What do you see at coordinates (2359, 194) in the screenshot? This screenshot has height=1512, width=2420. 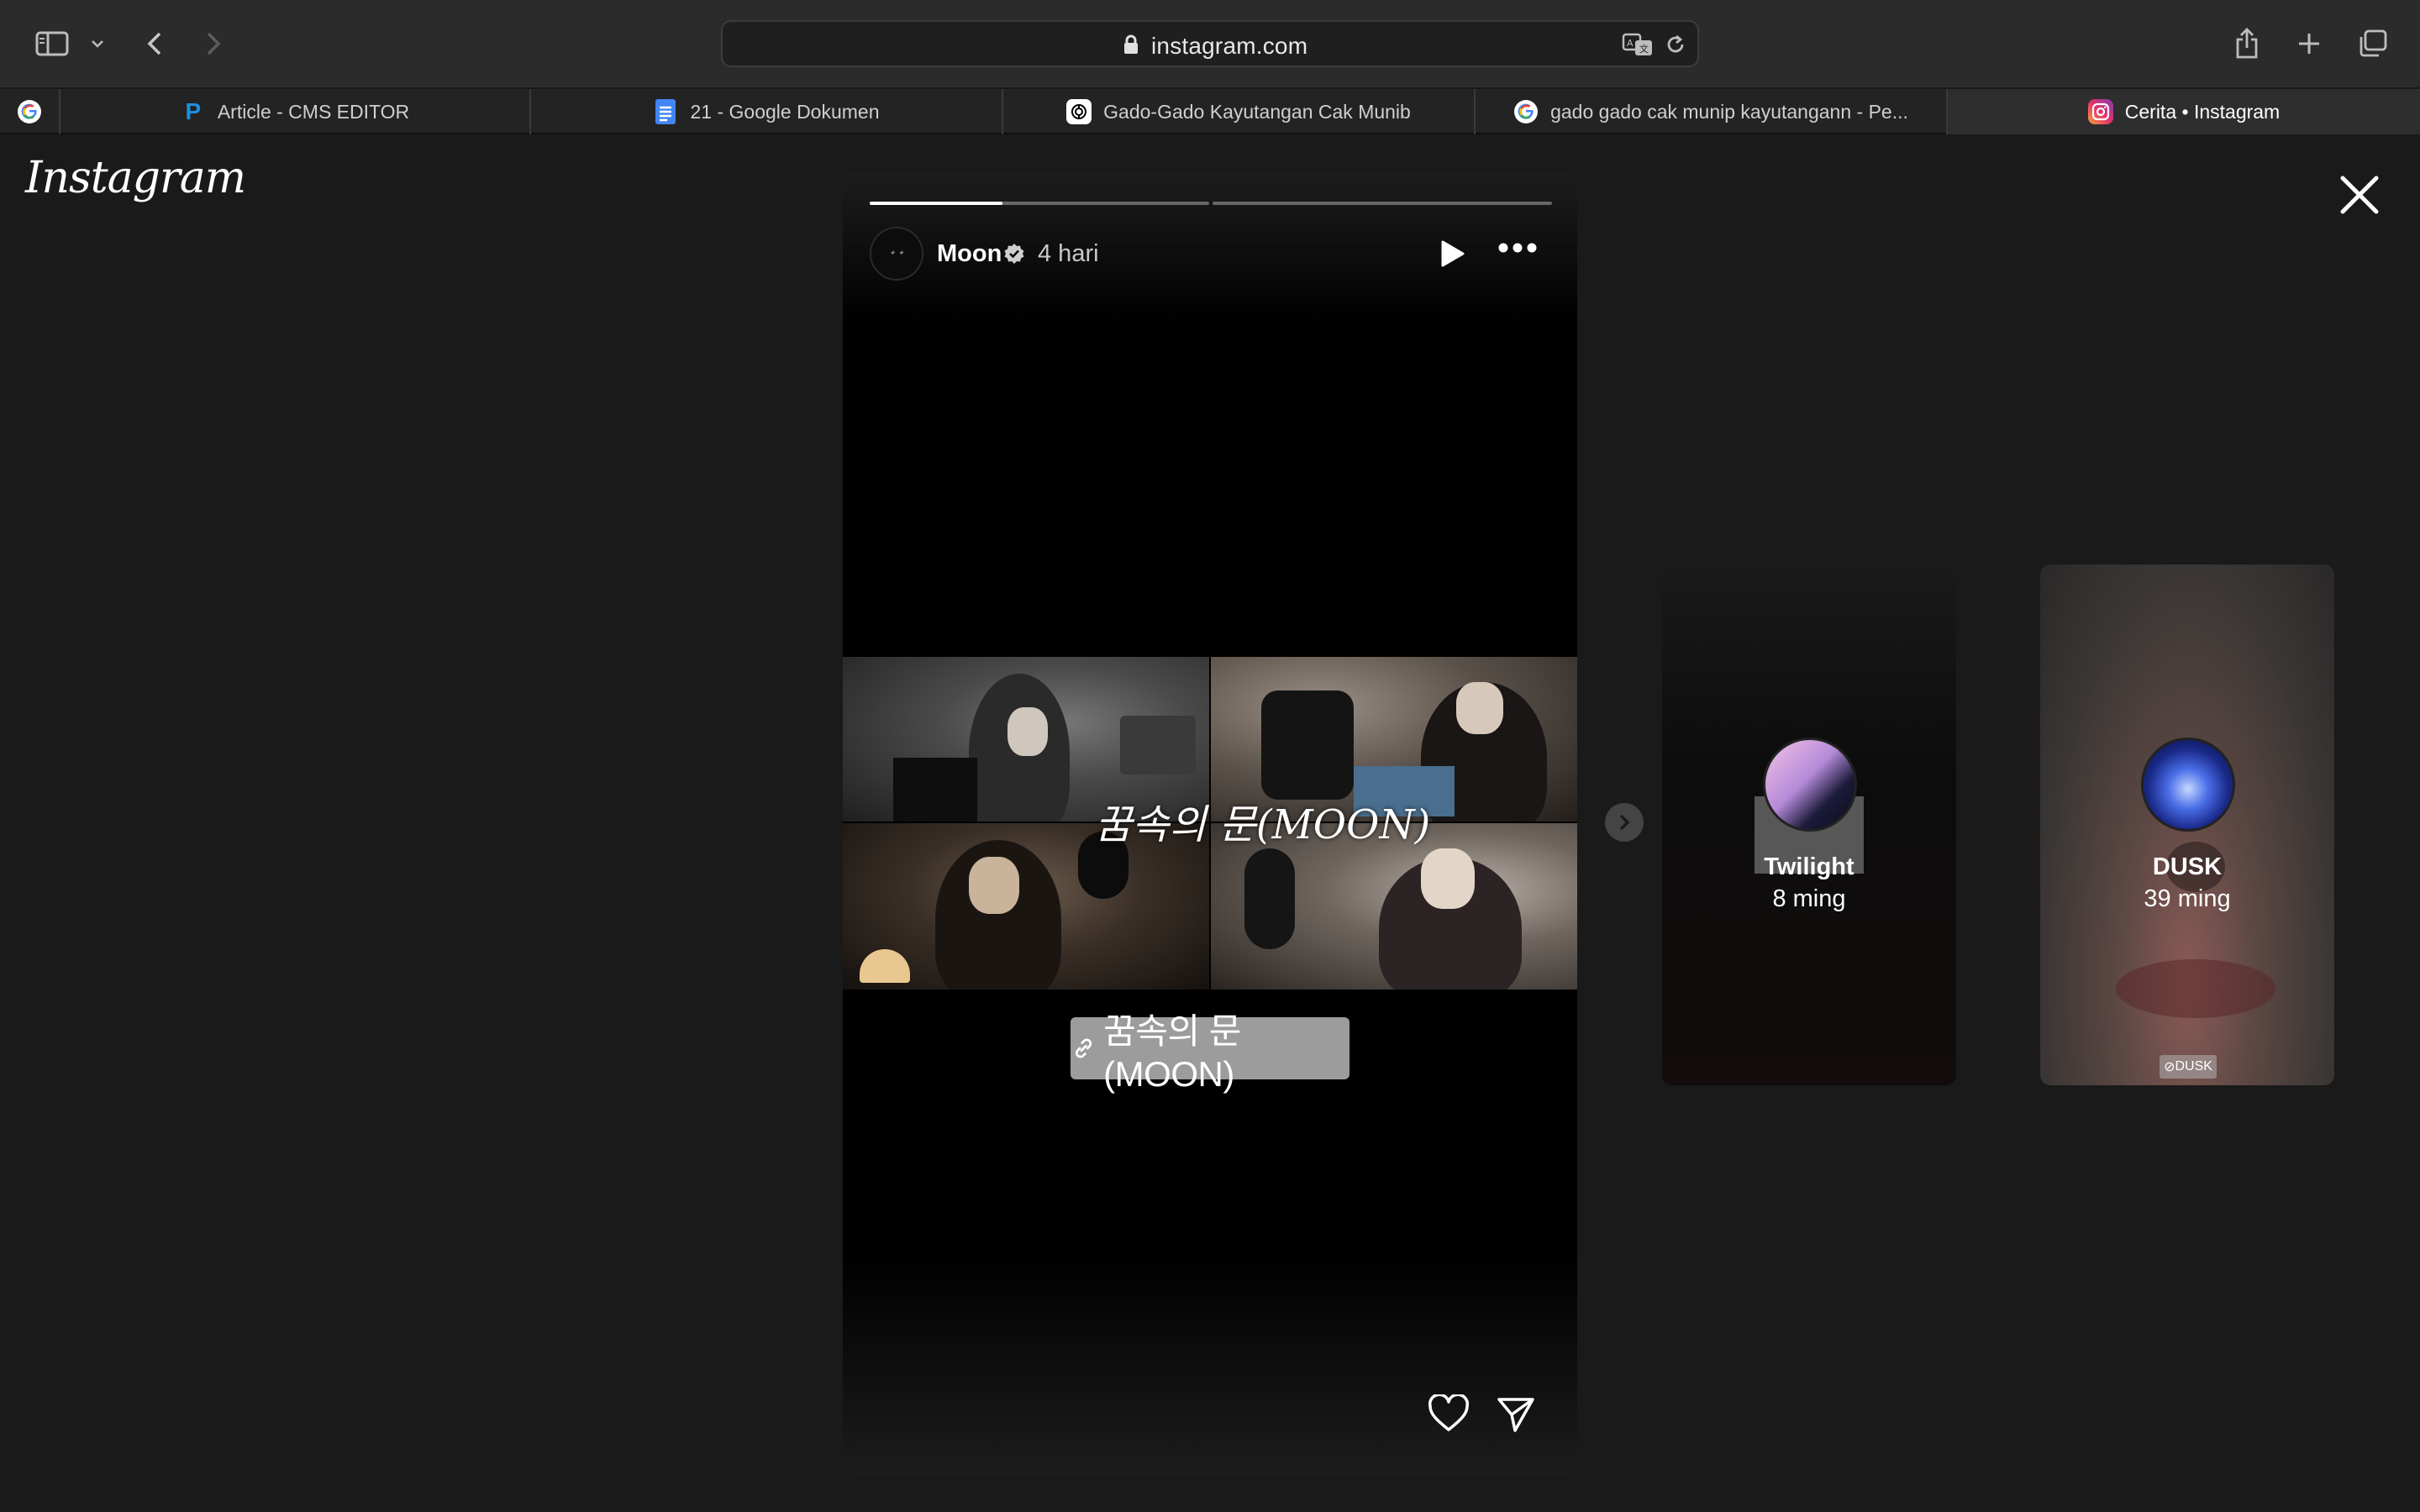 I see `close-icon` at bounding box center [2359, 194].